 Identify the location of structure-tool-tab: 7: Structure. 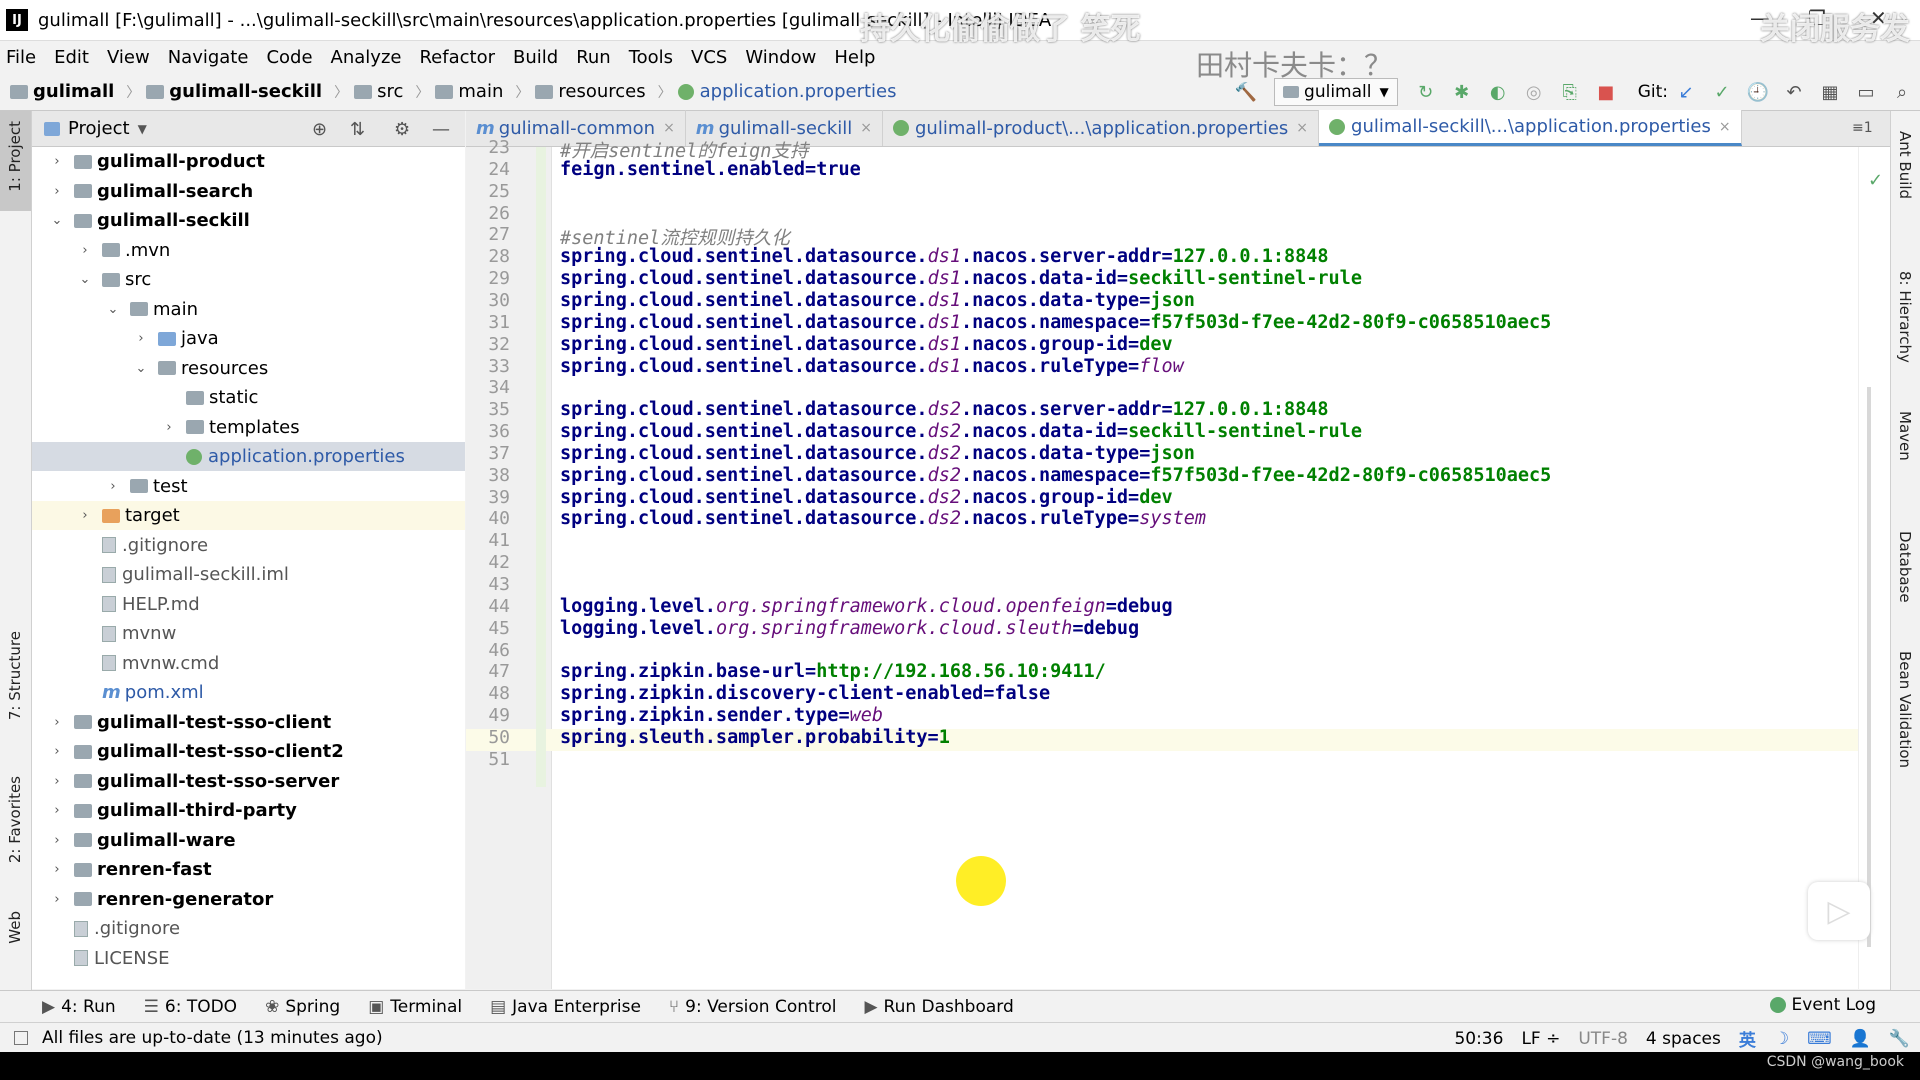
(15, 675).